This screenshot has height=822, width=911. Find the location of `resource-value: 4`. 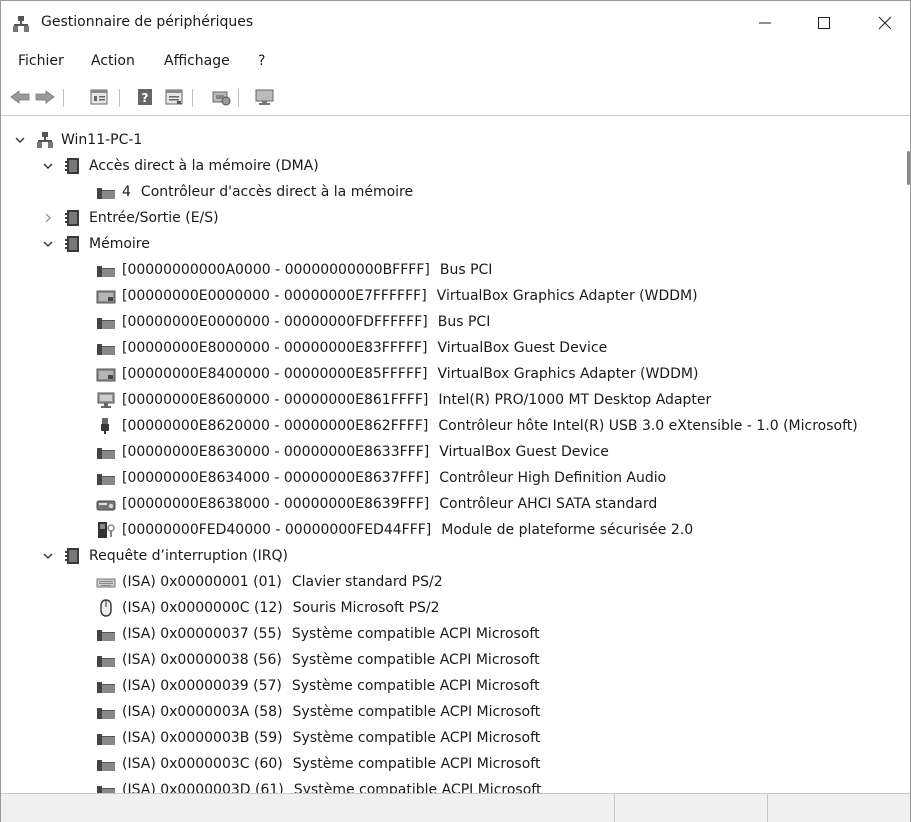

resource-value: 4 is located at coordinates (126, 192).